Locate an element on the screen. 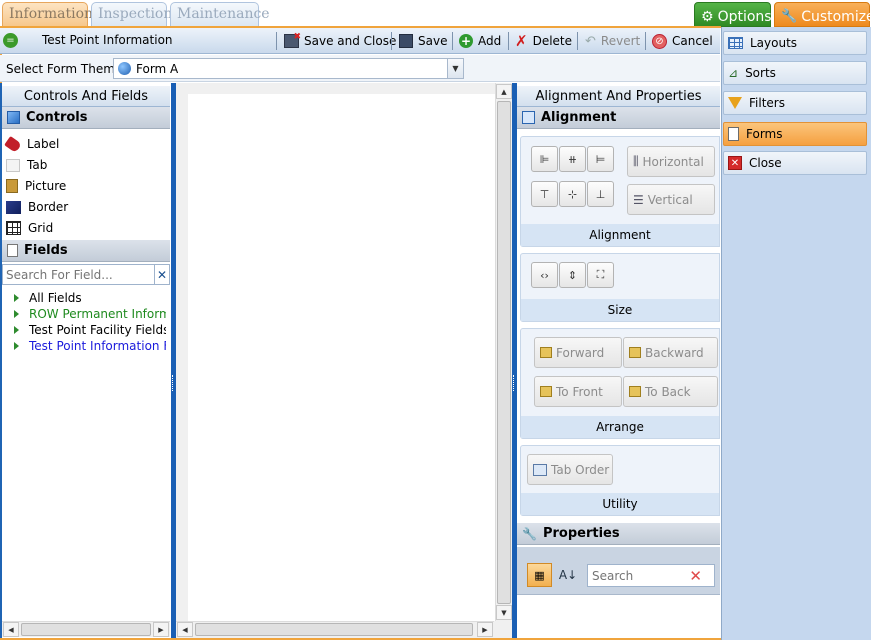  control-label: Label is located at coordinates (31, 144).